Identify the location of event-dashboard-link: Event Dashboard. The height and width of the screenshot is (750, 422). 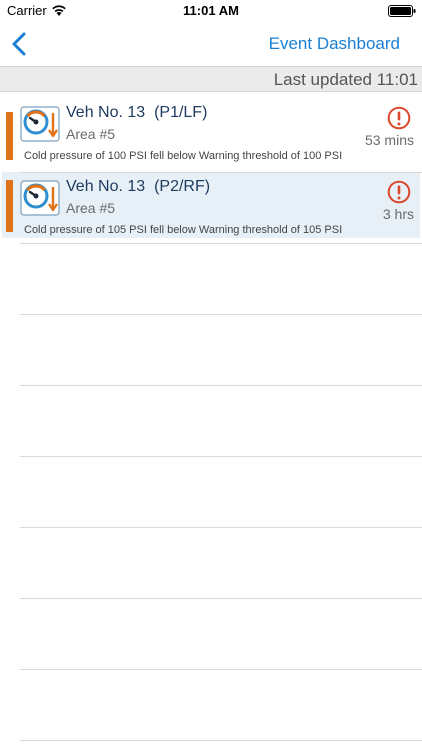
(334, 44).